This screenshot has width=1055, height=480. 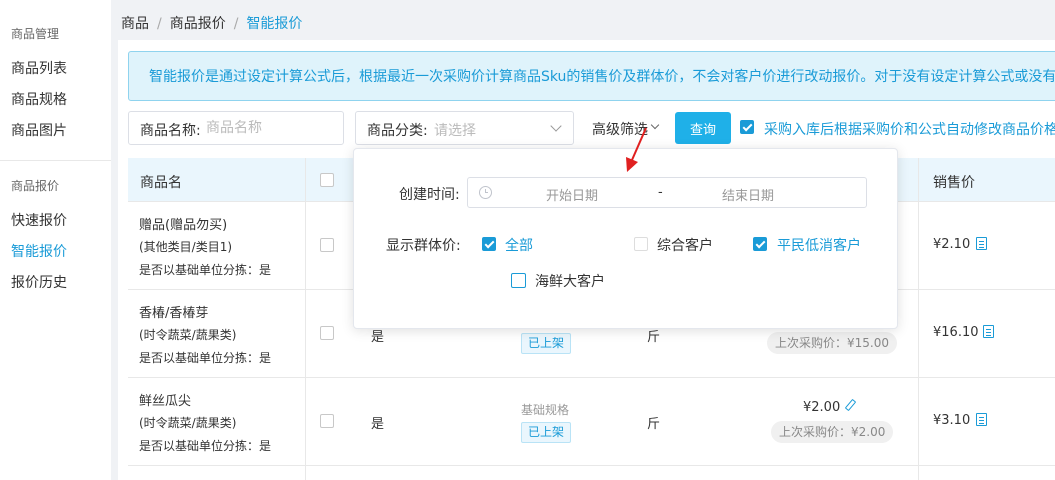 What do you see at coordinates (636, 149) in the screenshot?
I see `annotation-arrow-icon` at bounding box center [636, 149].